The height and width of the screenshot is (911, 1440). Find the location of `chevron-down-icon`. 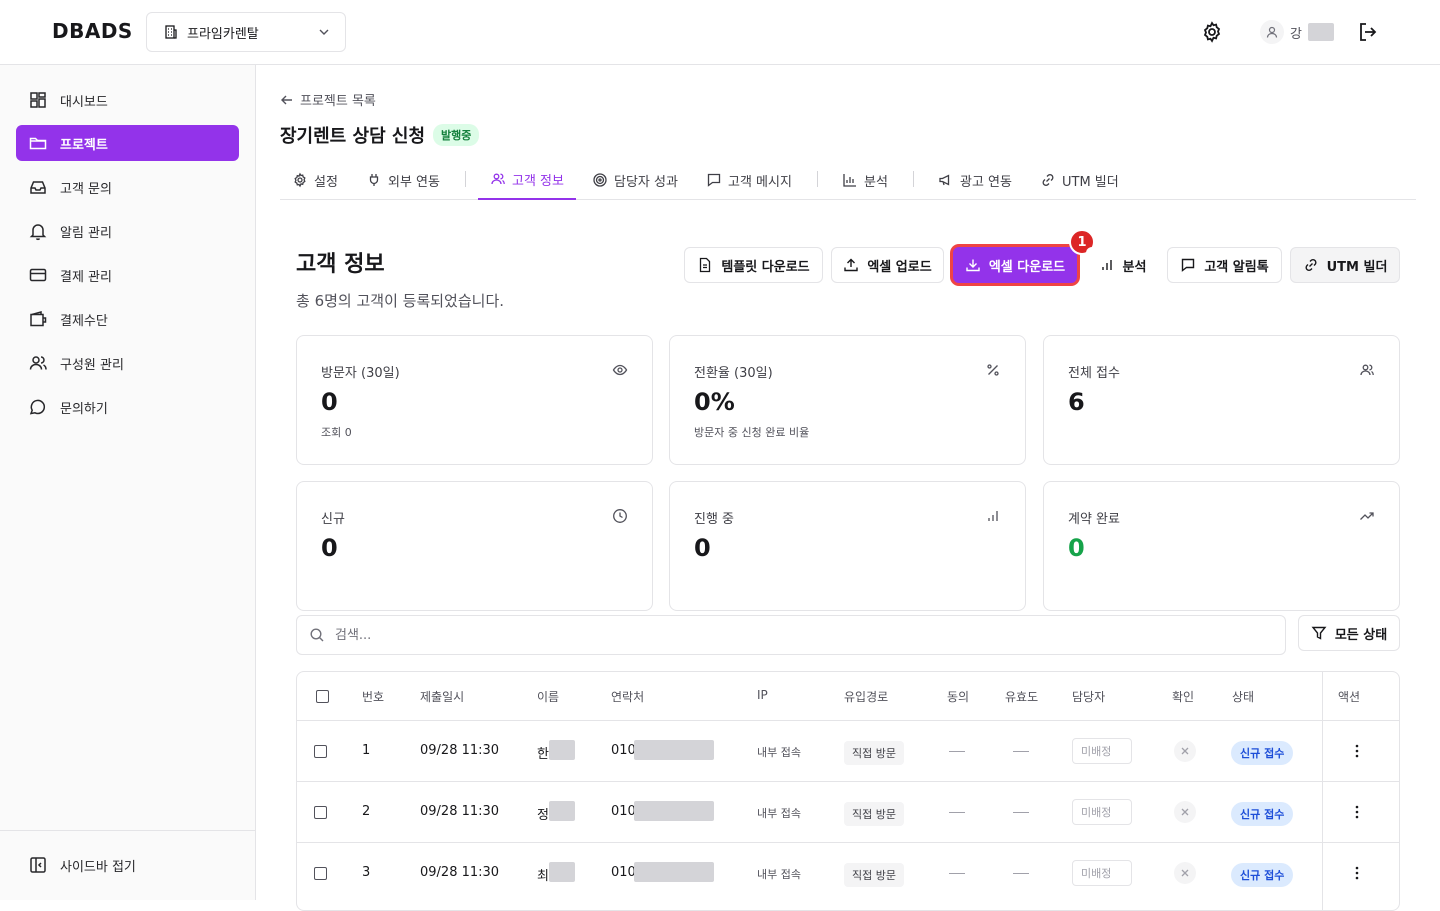

chevron-down-icon is located at coordinates (324, 32).